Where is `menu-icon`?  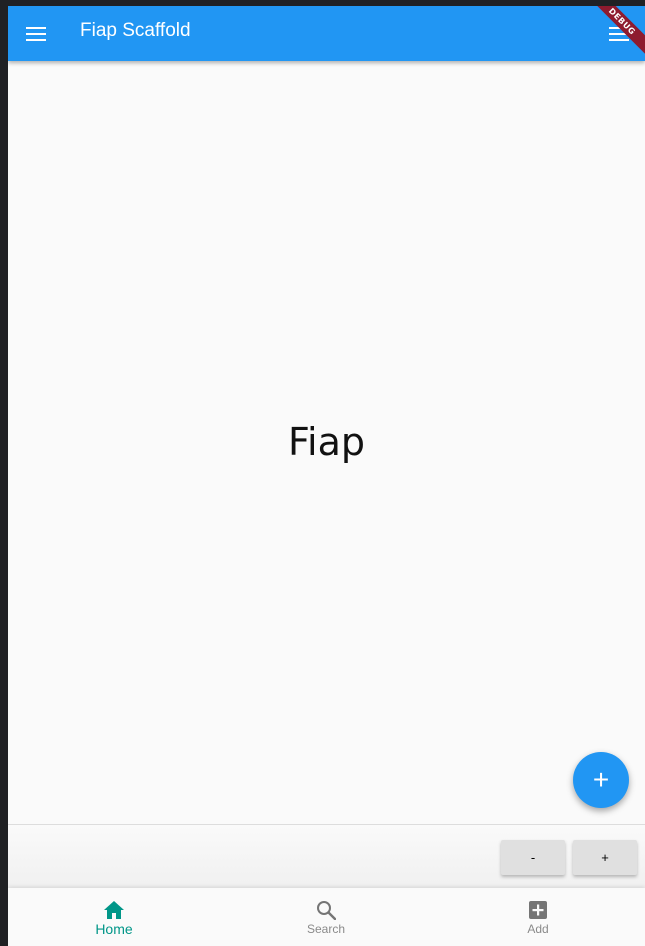 menu-icon is located at coordinates (36, 34).